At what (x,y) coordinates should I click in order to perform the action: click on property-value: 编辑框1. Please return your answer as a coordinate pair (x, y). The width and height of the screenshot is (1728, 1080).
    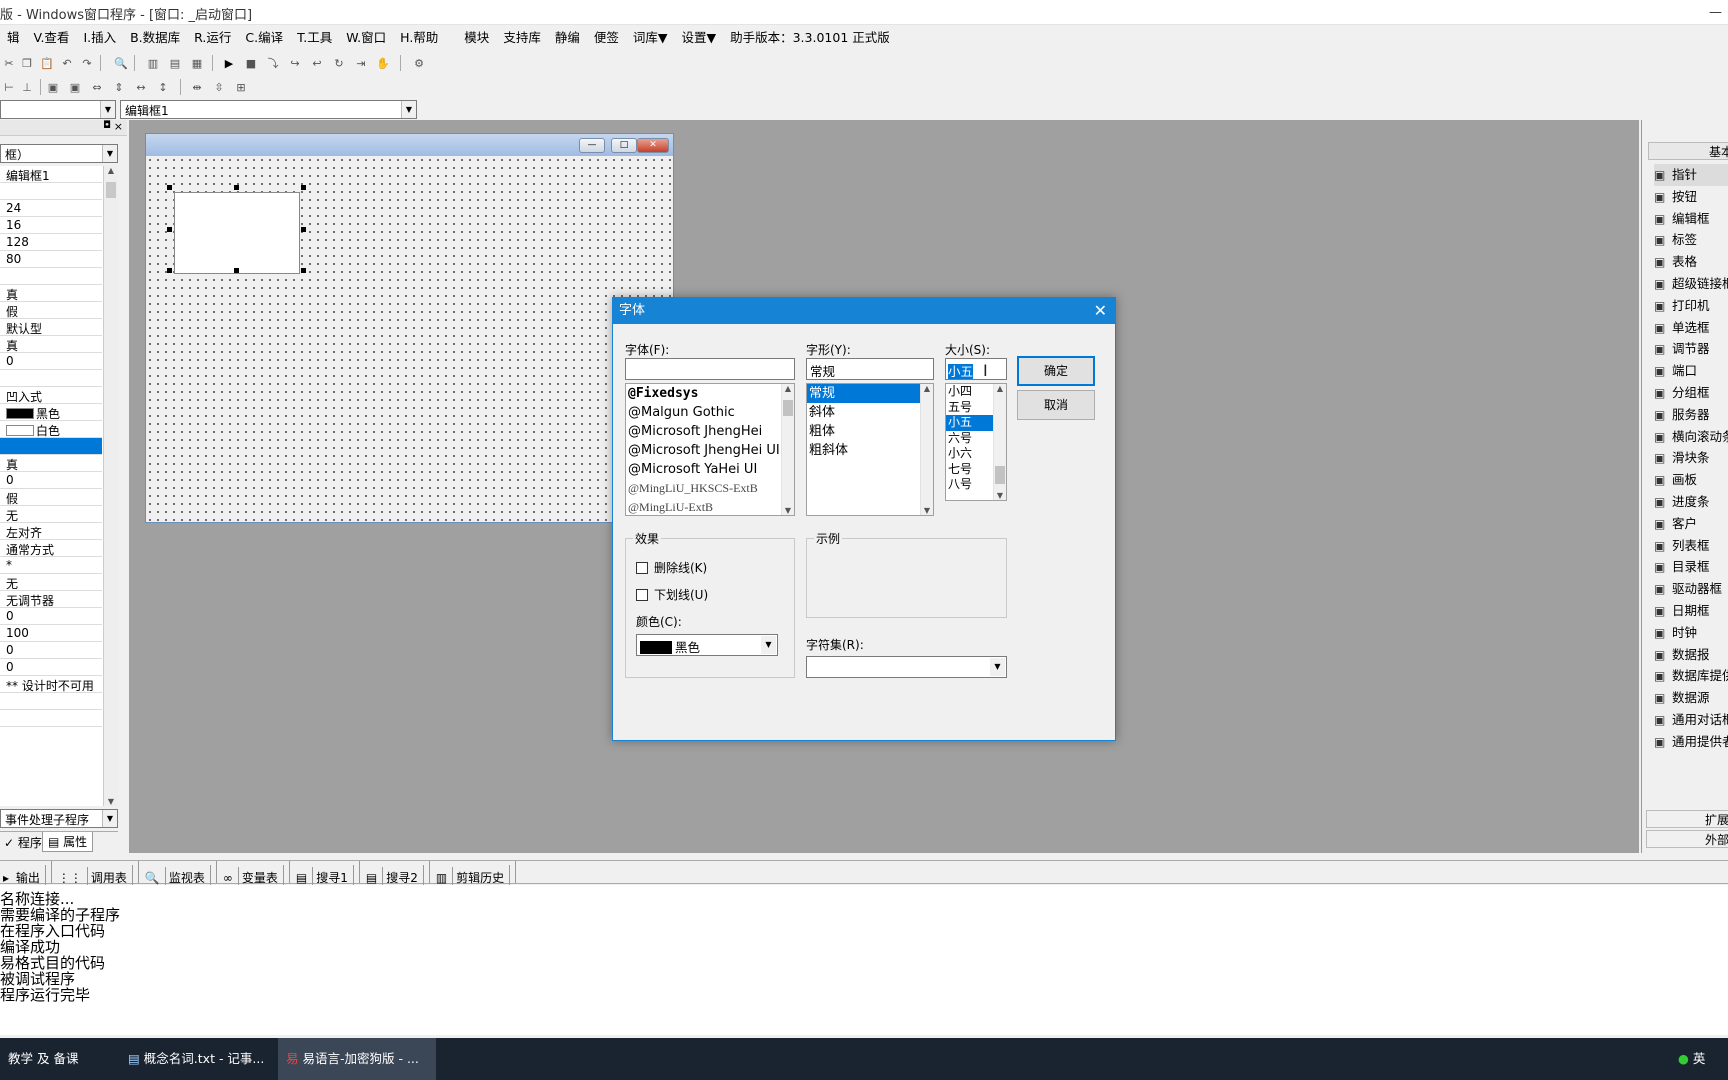
    Looking at the image, I should click on (51, 174).